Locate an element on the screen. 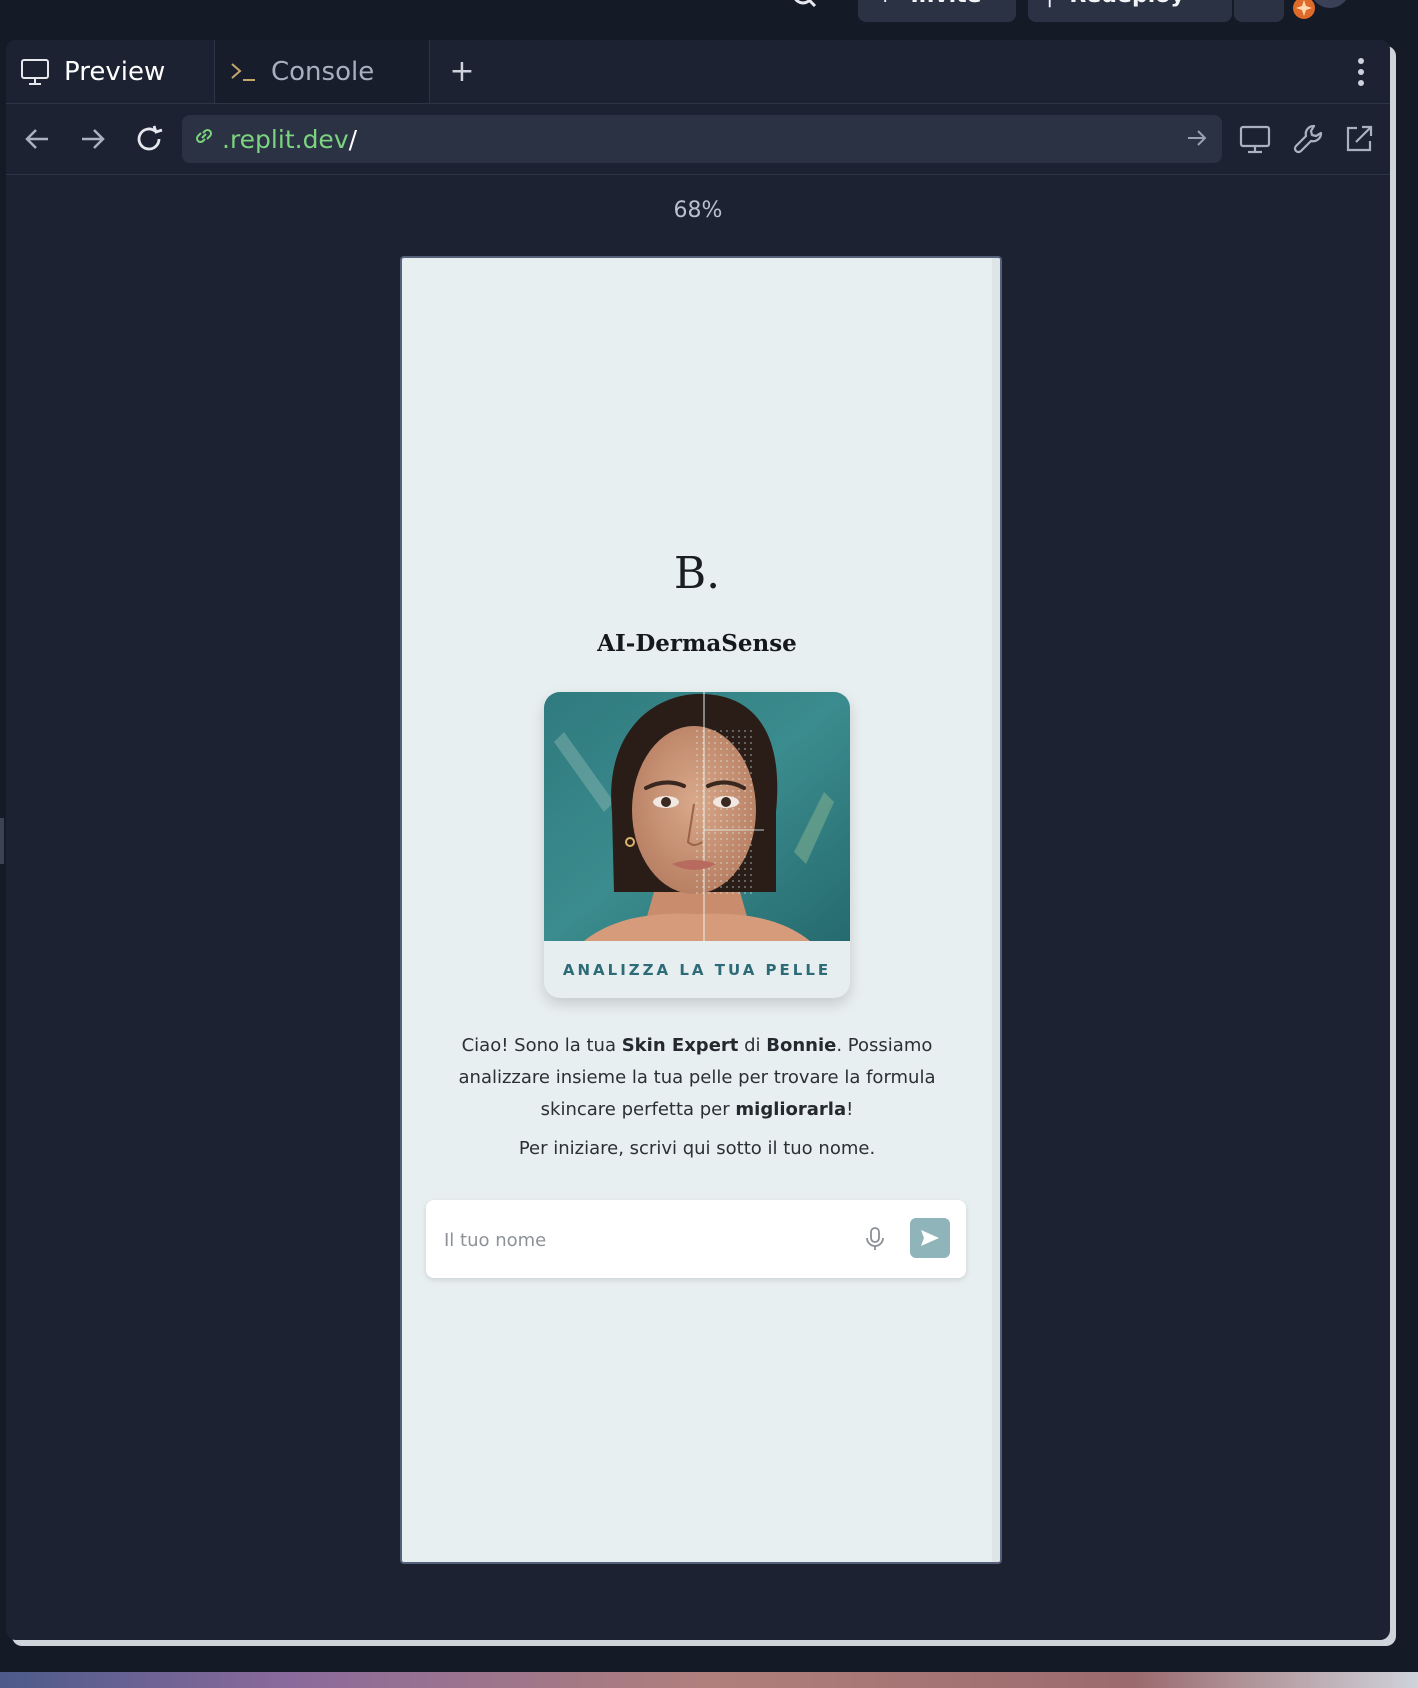 This screenshot has width=1418, height=1688. more-options-icon is located at coordinates (1361, 72).